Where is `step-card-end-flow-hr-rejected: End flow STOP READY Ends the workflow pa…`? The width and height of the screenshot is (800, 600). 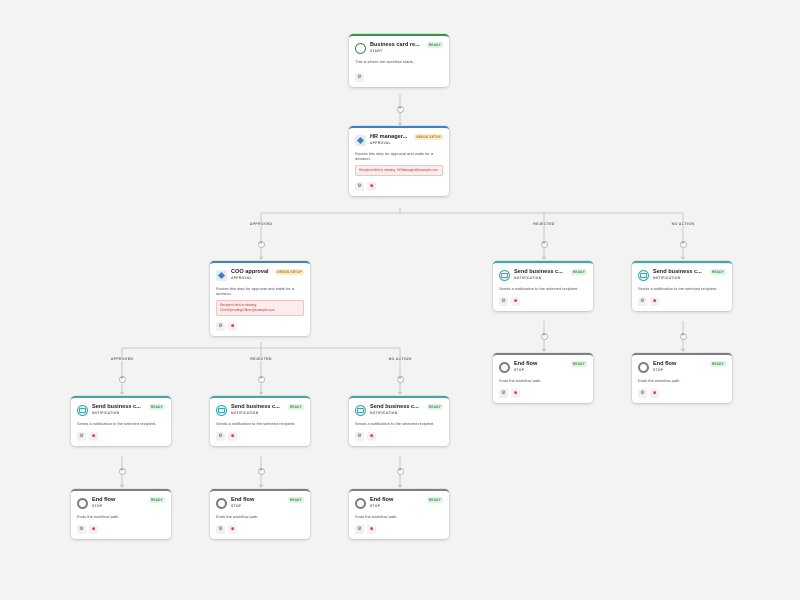
step-card-end-flow-hr-rejected: End flow STOP READY Ends the workflow pa… is located at coordinates (543, 378).